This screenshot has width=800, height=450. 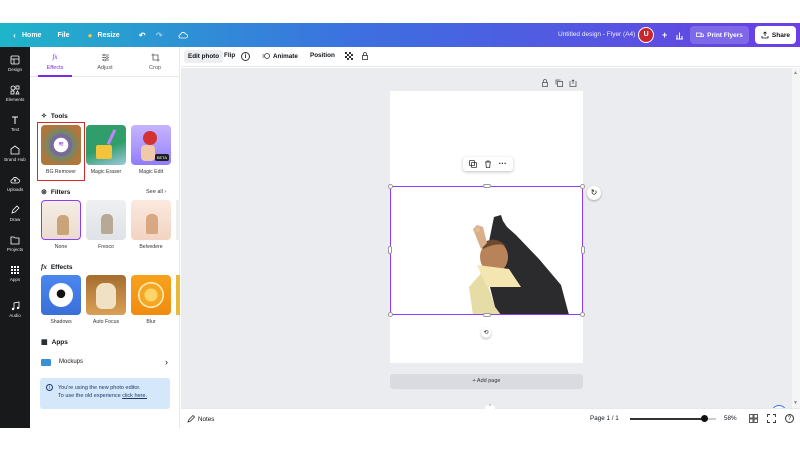 I want to click on resize-handle-bottom-right, so click(x=582, y=314).